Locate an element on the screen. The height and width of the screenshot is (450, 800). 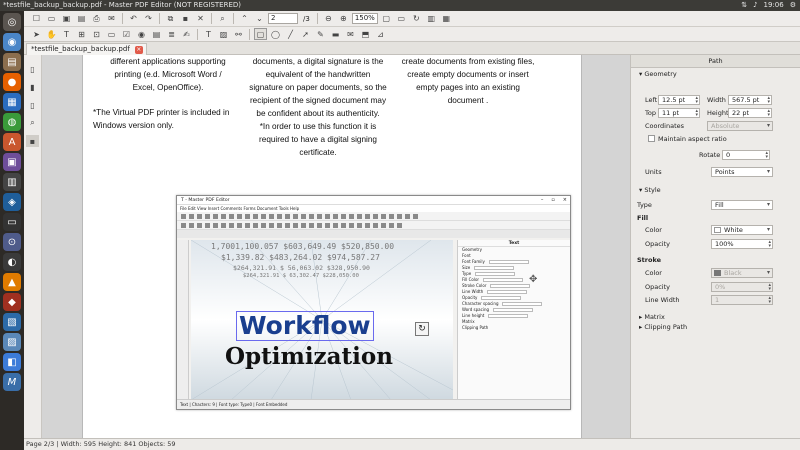
type-select: Fill ▾ is located at coordinates (742, 205).